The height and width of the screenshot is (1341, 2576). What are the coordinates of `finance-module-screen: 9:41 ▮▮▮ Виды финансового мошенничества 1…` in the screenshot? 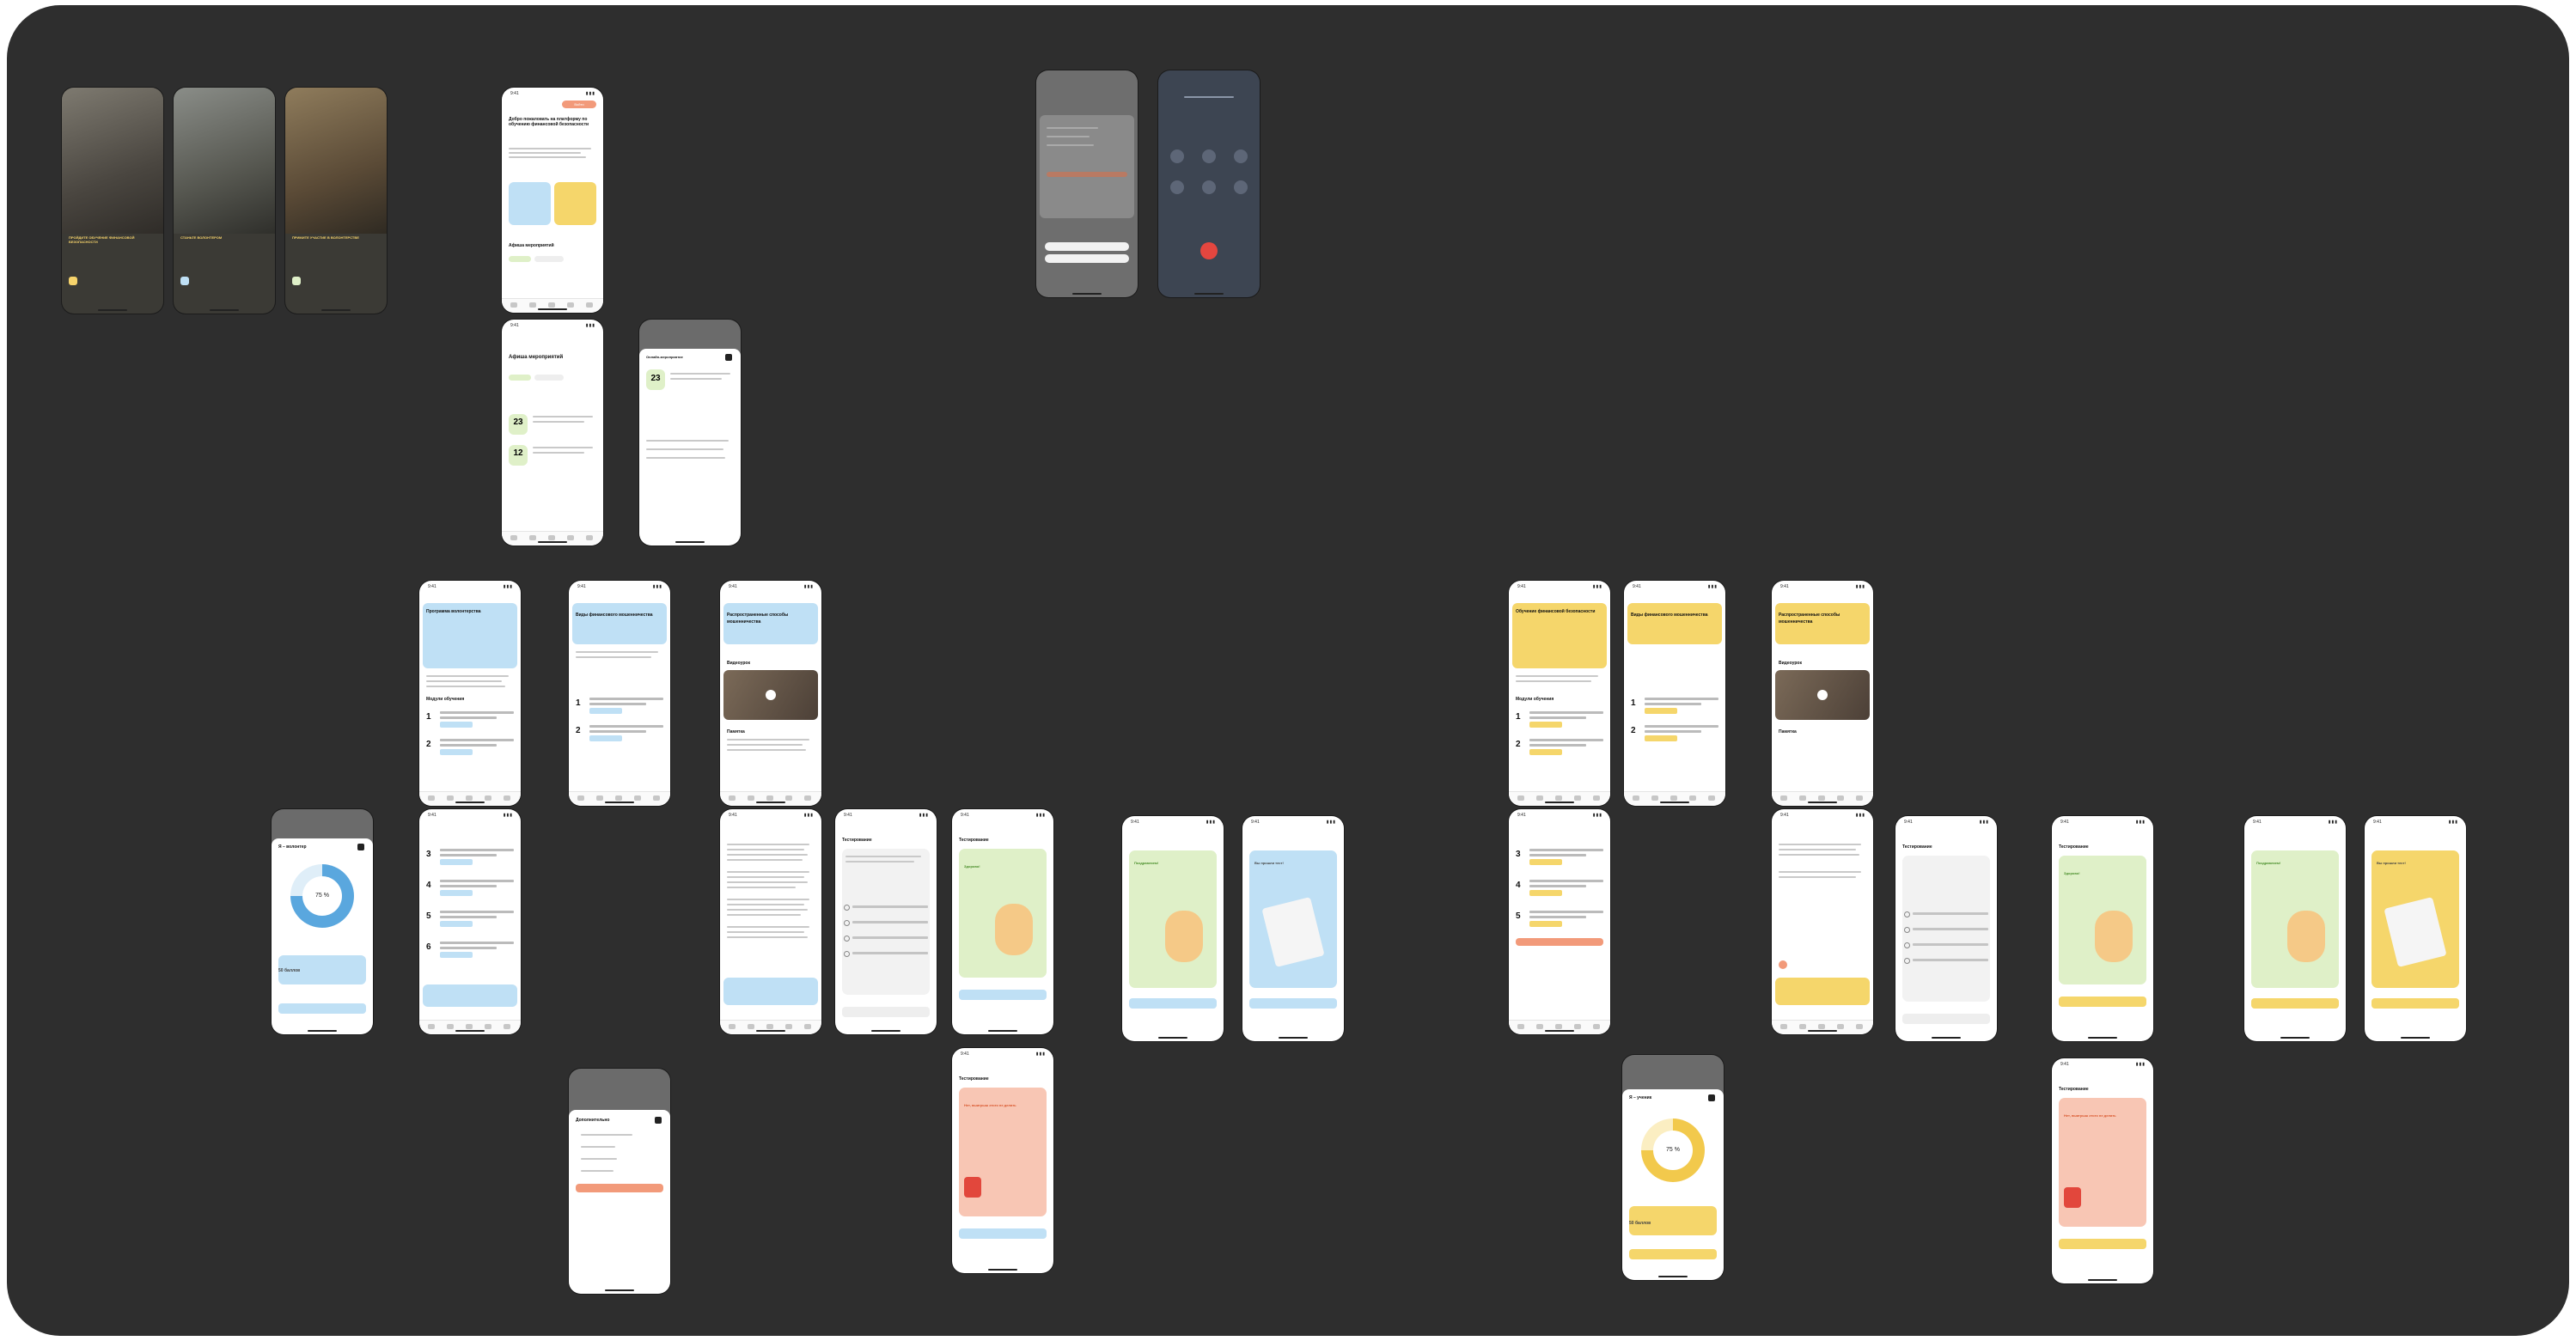 It's located at (1674, 694).